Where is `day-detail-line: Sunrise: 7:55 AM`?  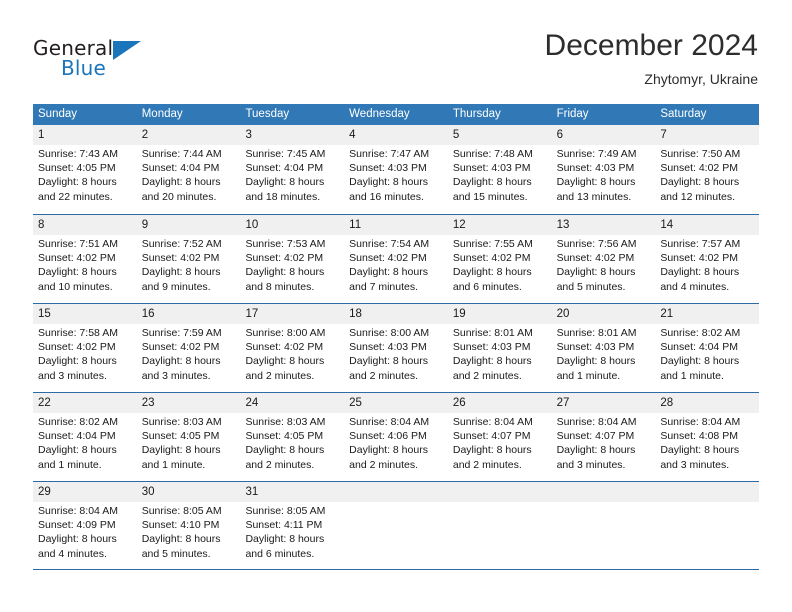
day-detail-line: Sunrise: 7:55 AM is located at coordinates (492, 244).